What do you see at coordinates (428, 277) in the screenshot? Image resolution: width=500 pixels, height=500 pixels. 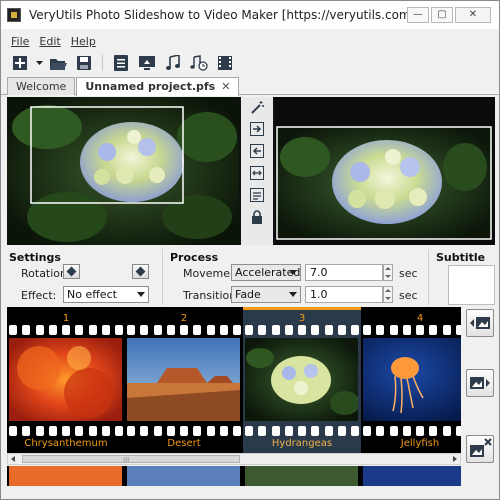 I see `divider` at bounding box center [428, 277].